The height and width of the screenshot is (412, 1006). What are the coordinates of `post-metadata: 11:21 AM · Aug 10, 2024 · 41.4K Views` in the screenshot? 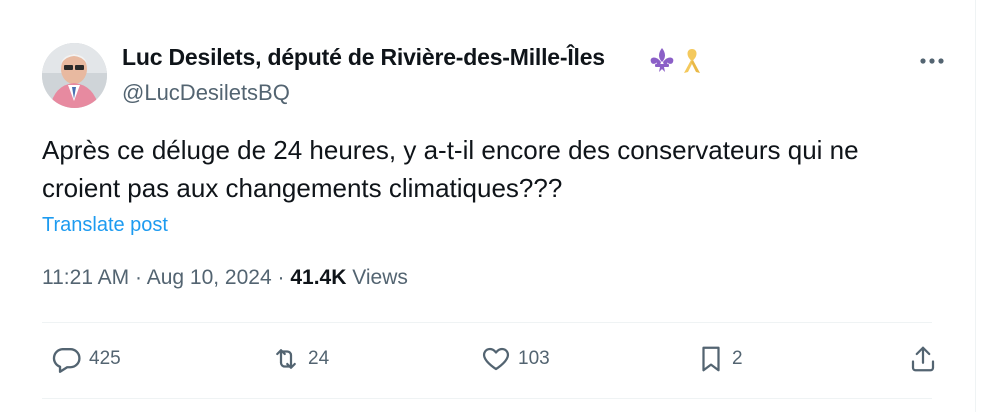 It's located at (225, 278).